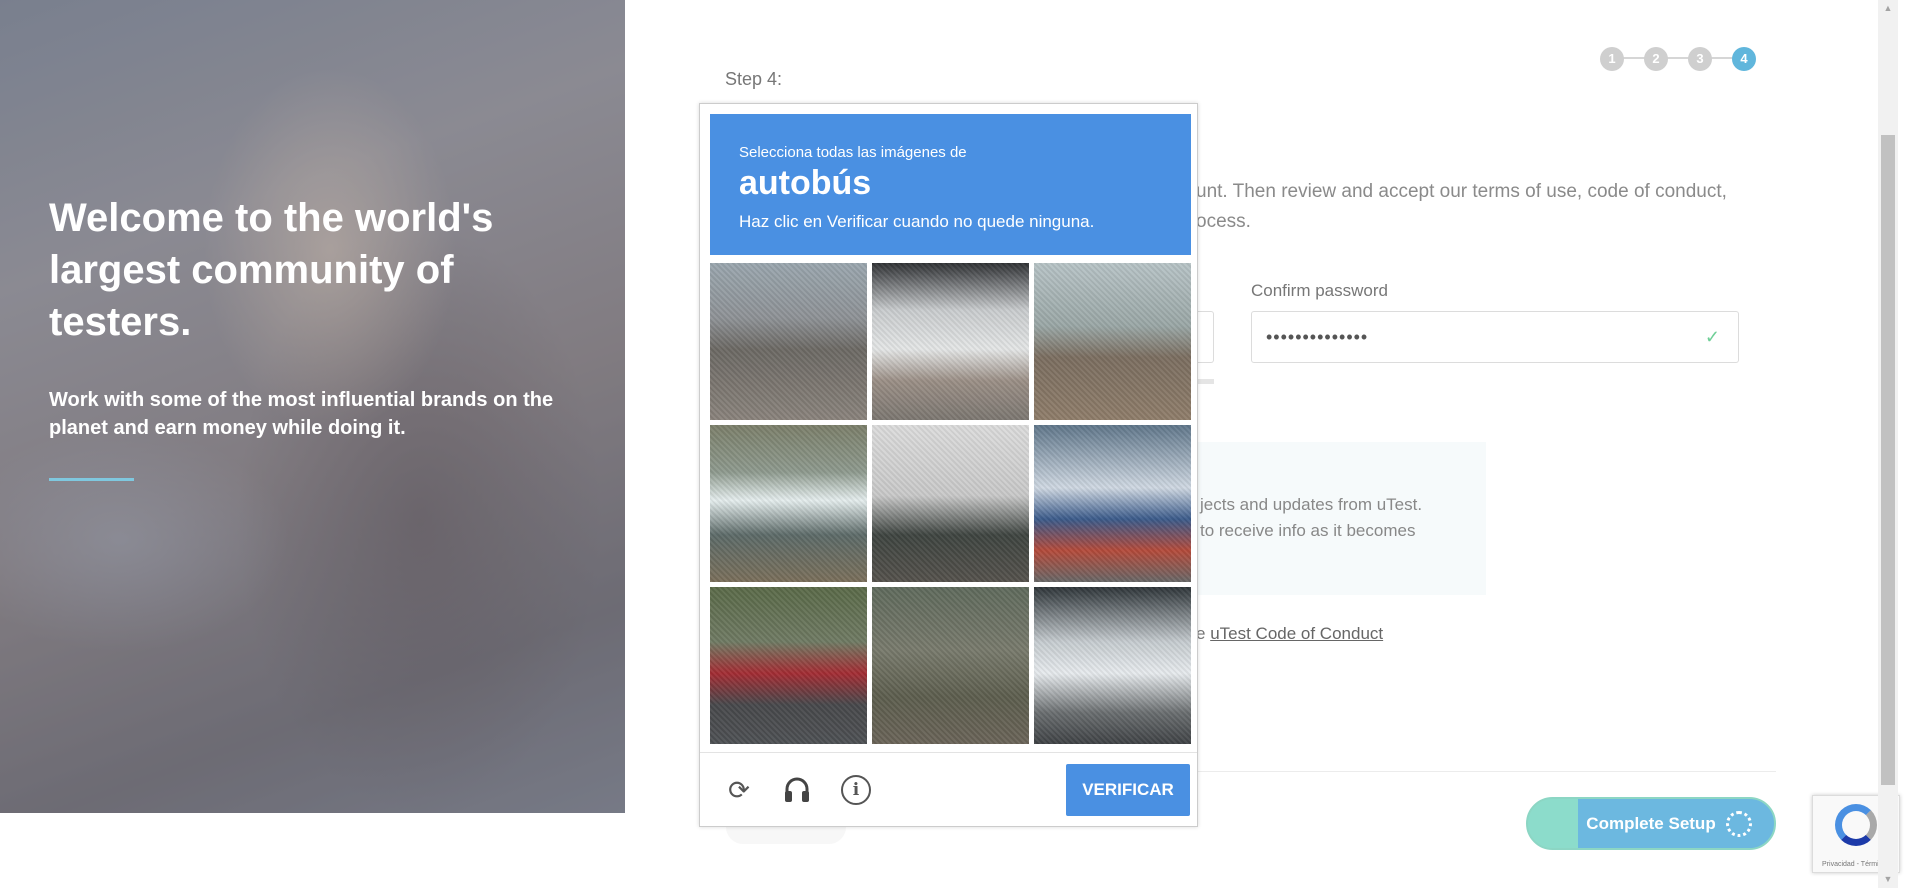  What do you see at coordinates (91, 479) in the screenshot?
I see `hero-accent-line` at bounding box center [91, 479].